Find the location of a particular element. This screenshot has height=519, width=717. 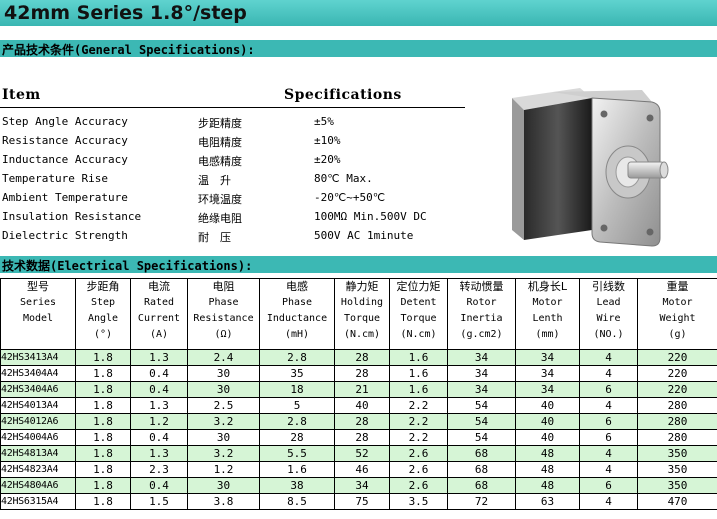

spec-value: ±5% is located at coordinates (324, 121).